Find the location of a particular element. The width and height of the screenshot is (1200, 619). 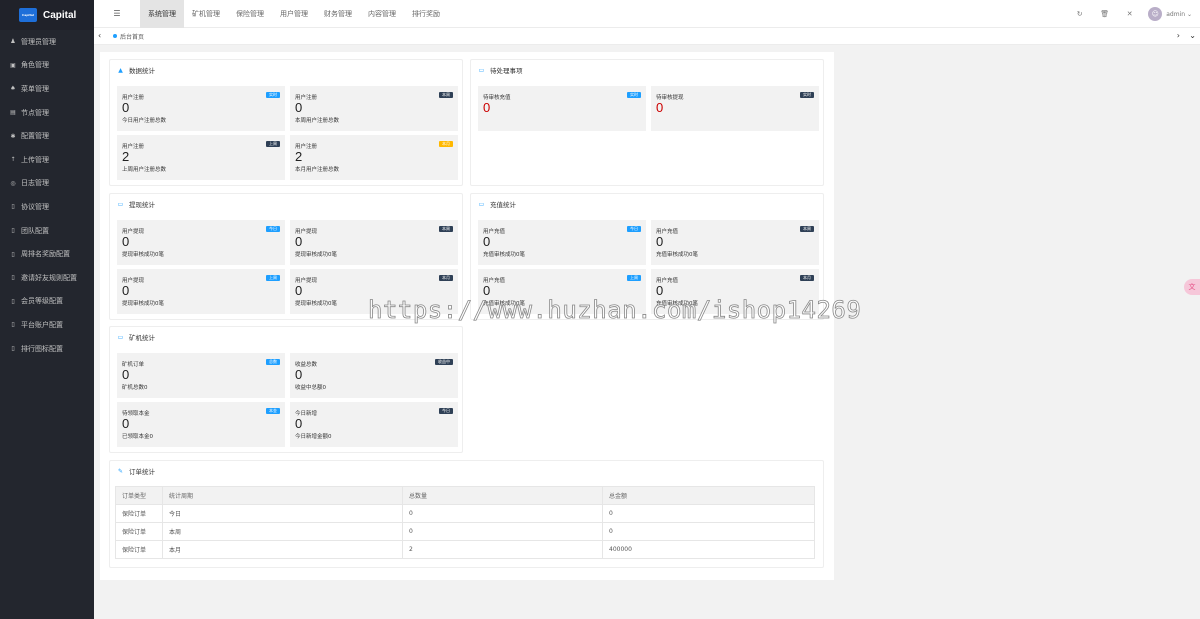

team-icon: ▯ is located at coordinates (13, 231).